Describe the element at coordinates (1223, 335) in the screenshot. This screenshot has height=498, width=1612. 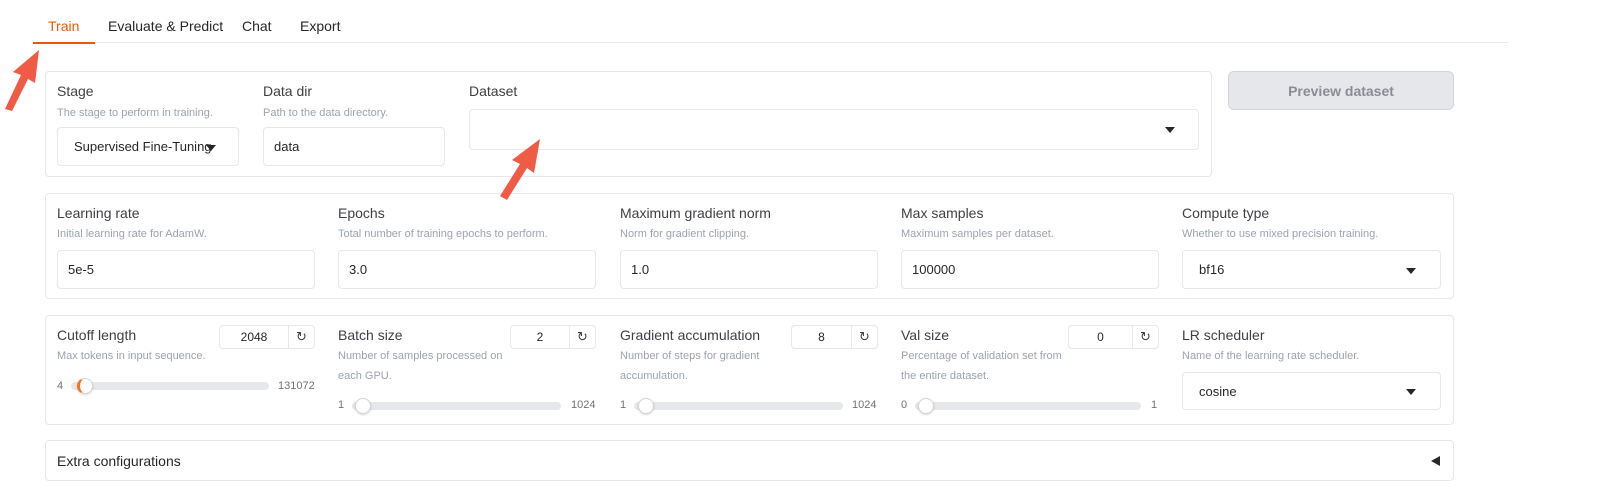
I see `lr-scheduler-label: LR scheduler` at that location.